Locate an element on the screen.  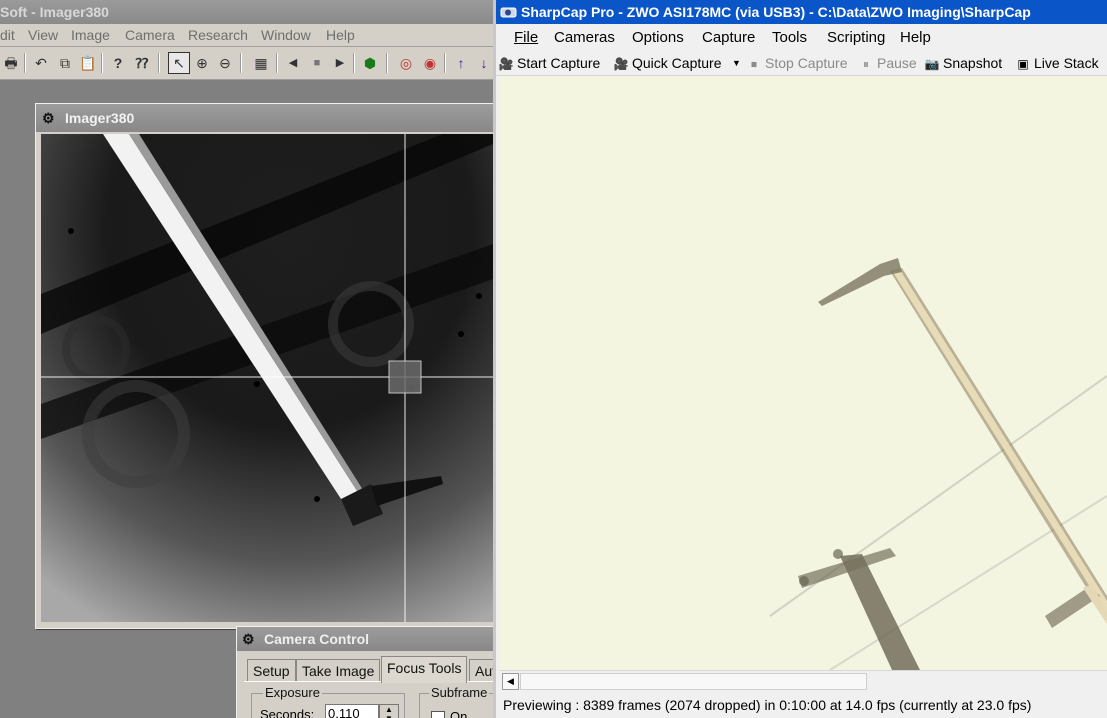
live-stack-label: Live Stack is located at coordinates (1066, 63).